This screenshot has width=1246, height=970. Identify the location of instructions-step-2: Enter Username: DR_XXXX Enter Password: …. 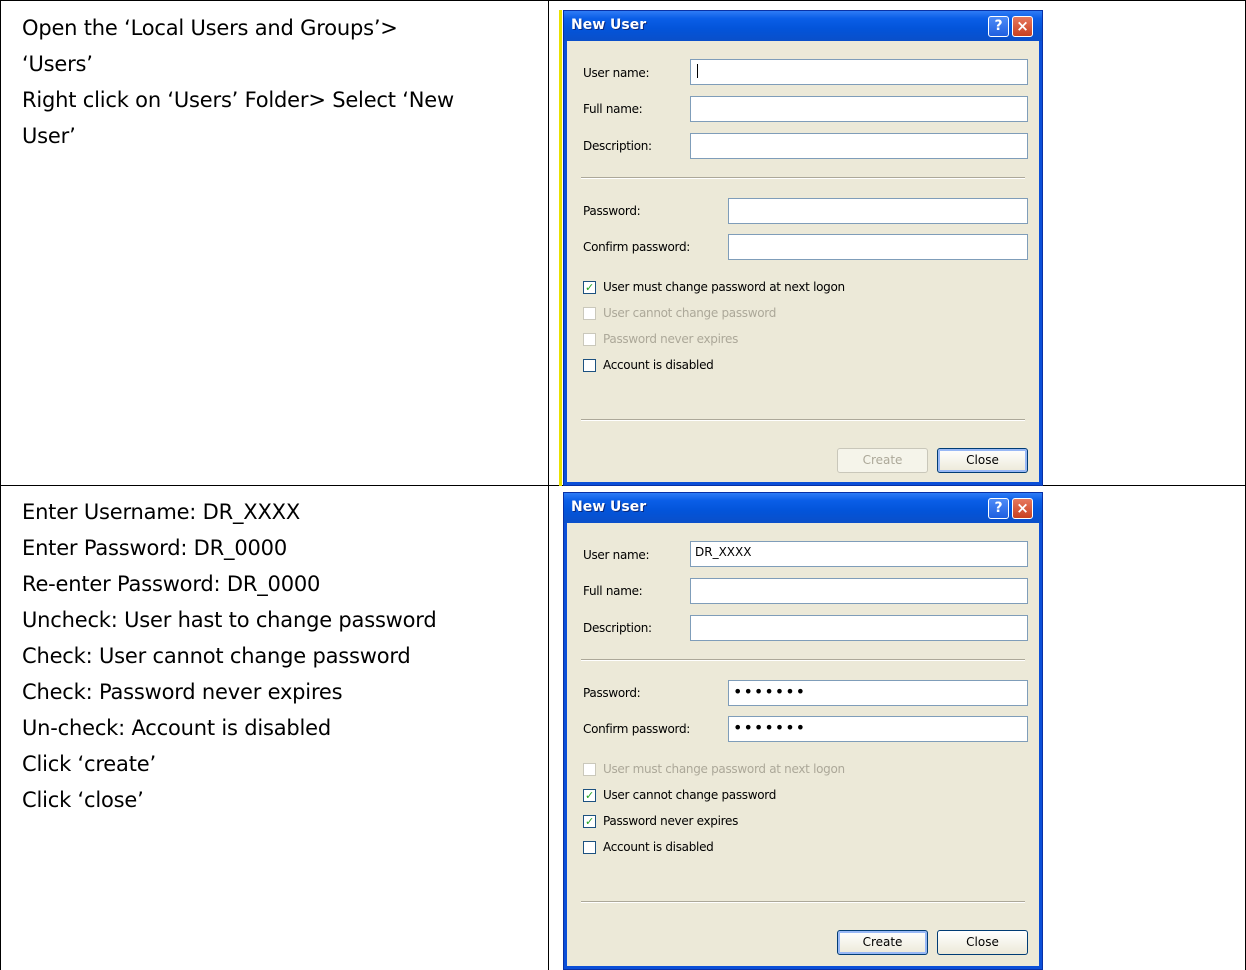
(229, 656).